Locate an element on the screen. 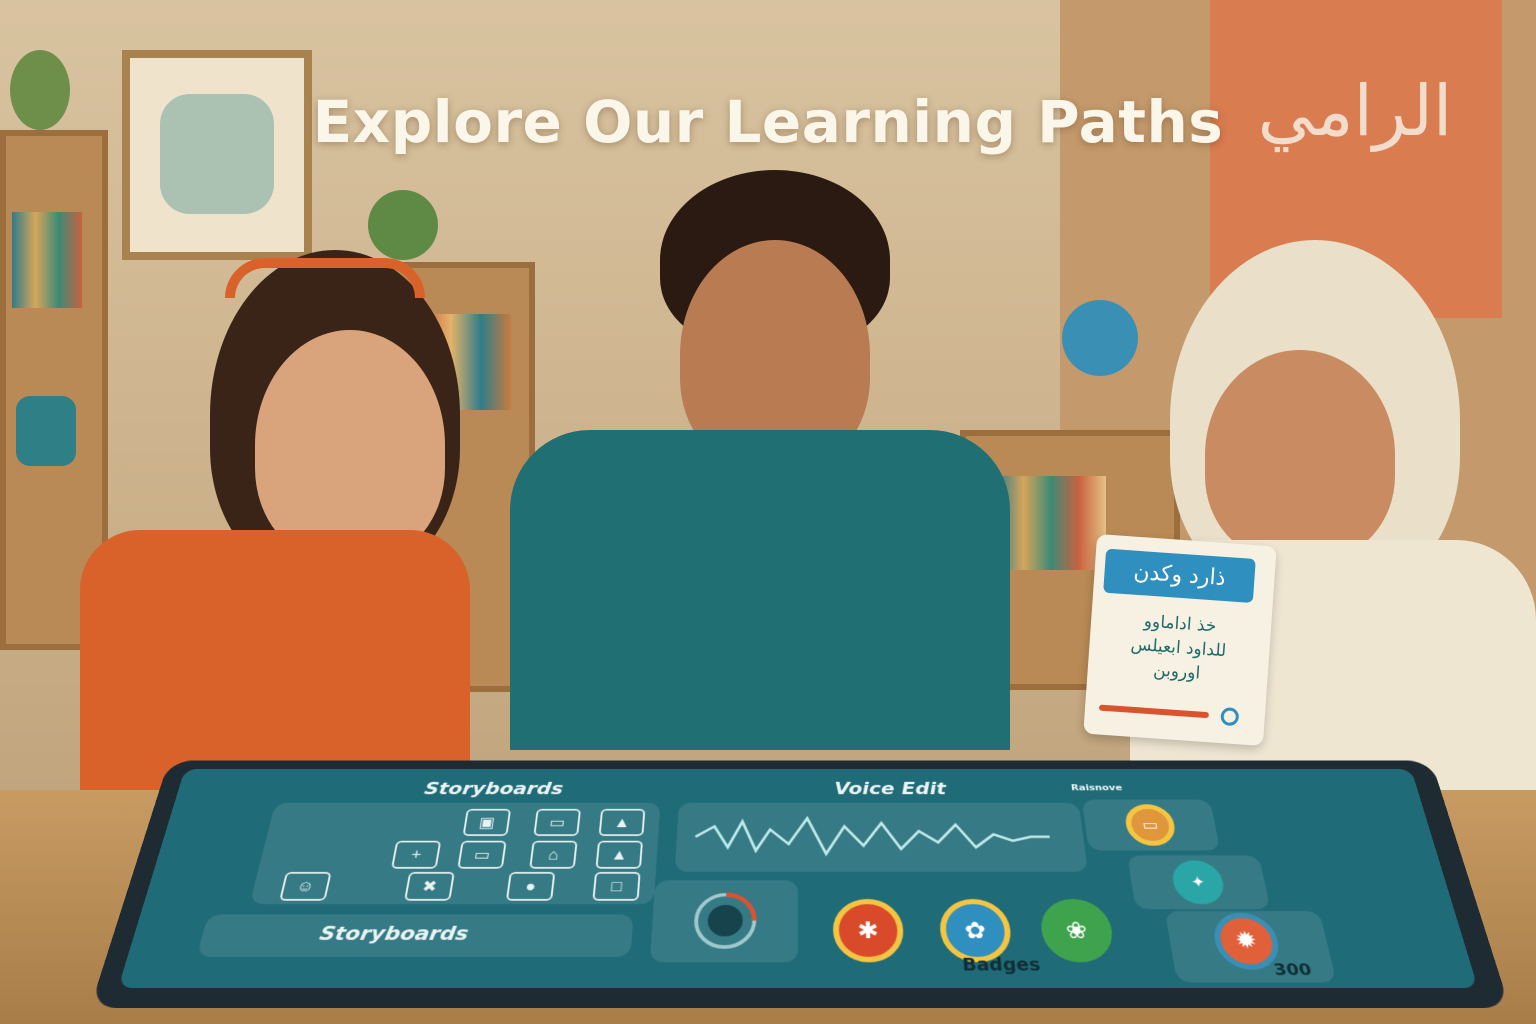  flashcard-dot-icon is located at coordinates (1229, 716).